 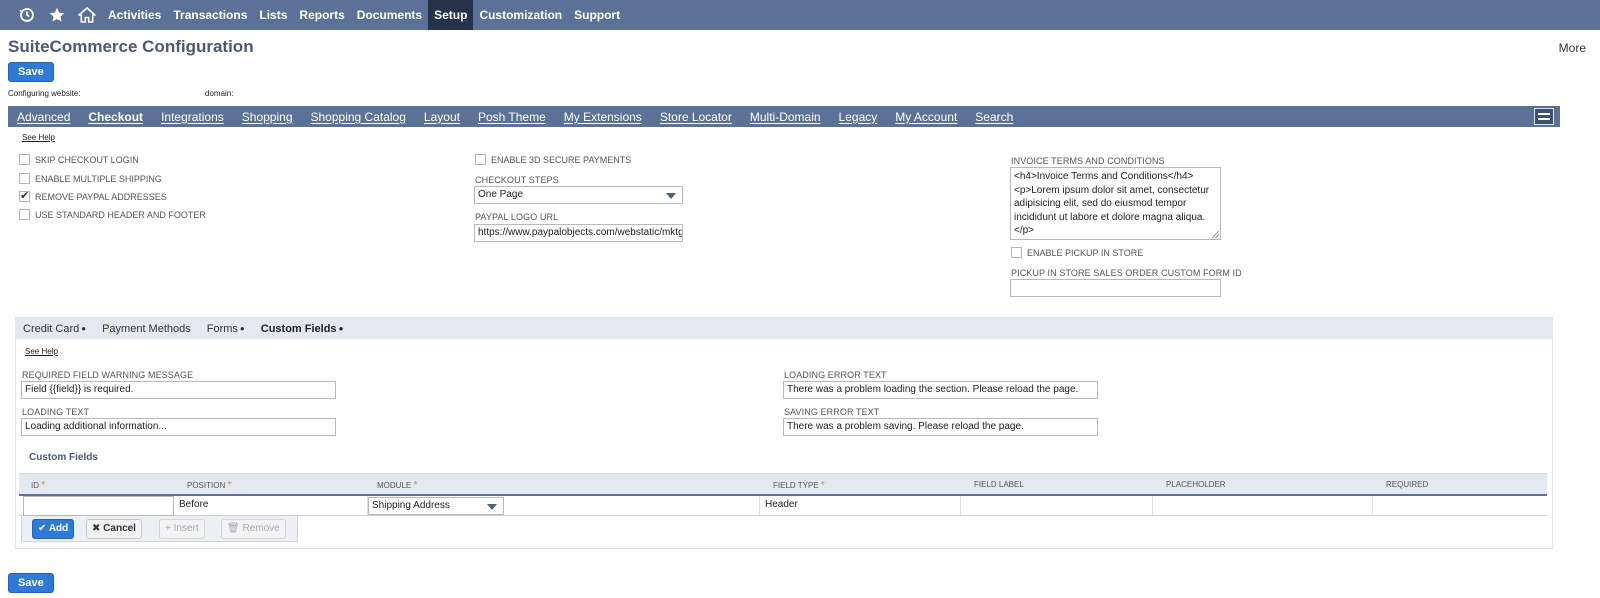 I want to click on required-warning-label: REQUIRED FIELD WARNING MESSAGE, so click(x=108, y=375).